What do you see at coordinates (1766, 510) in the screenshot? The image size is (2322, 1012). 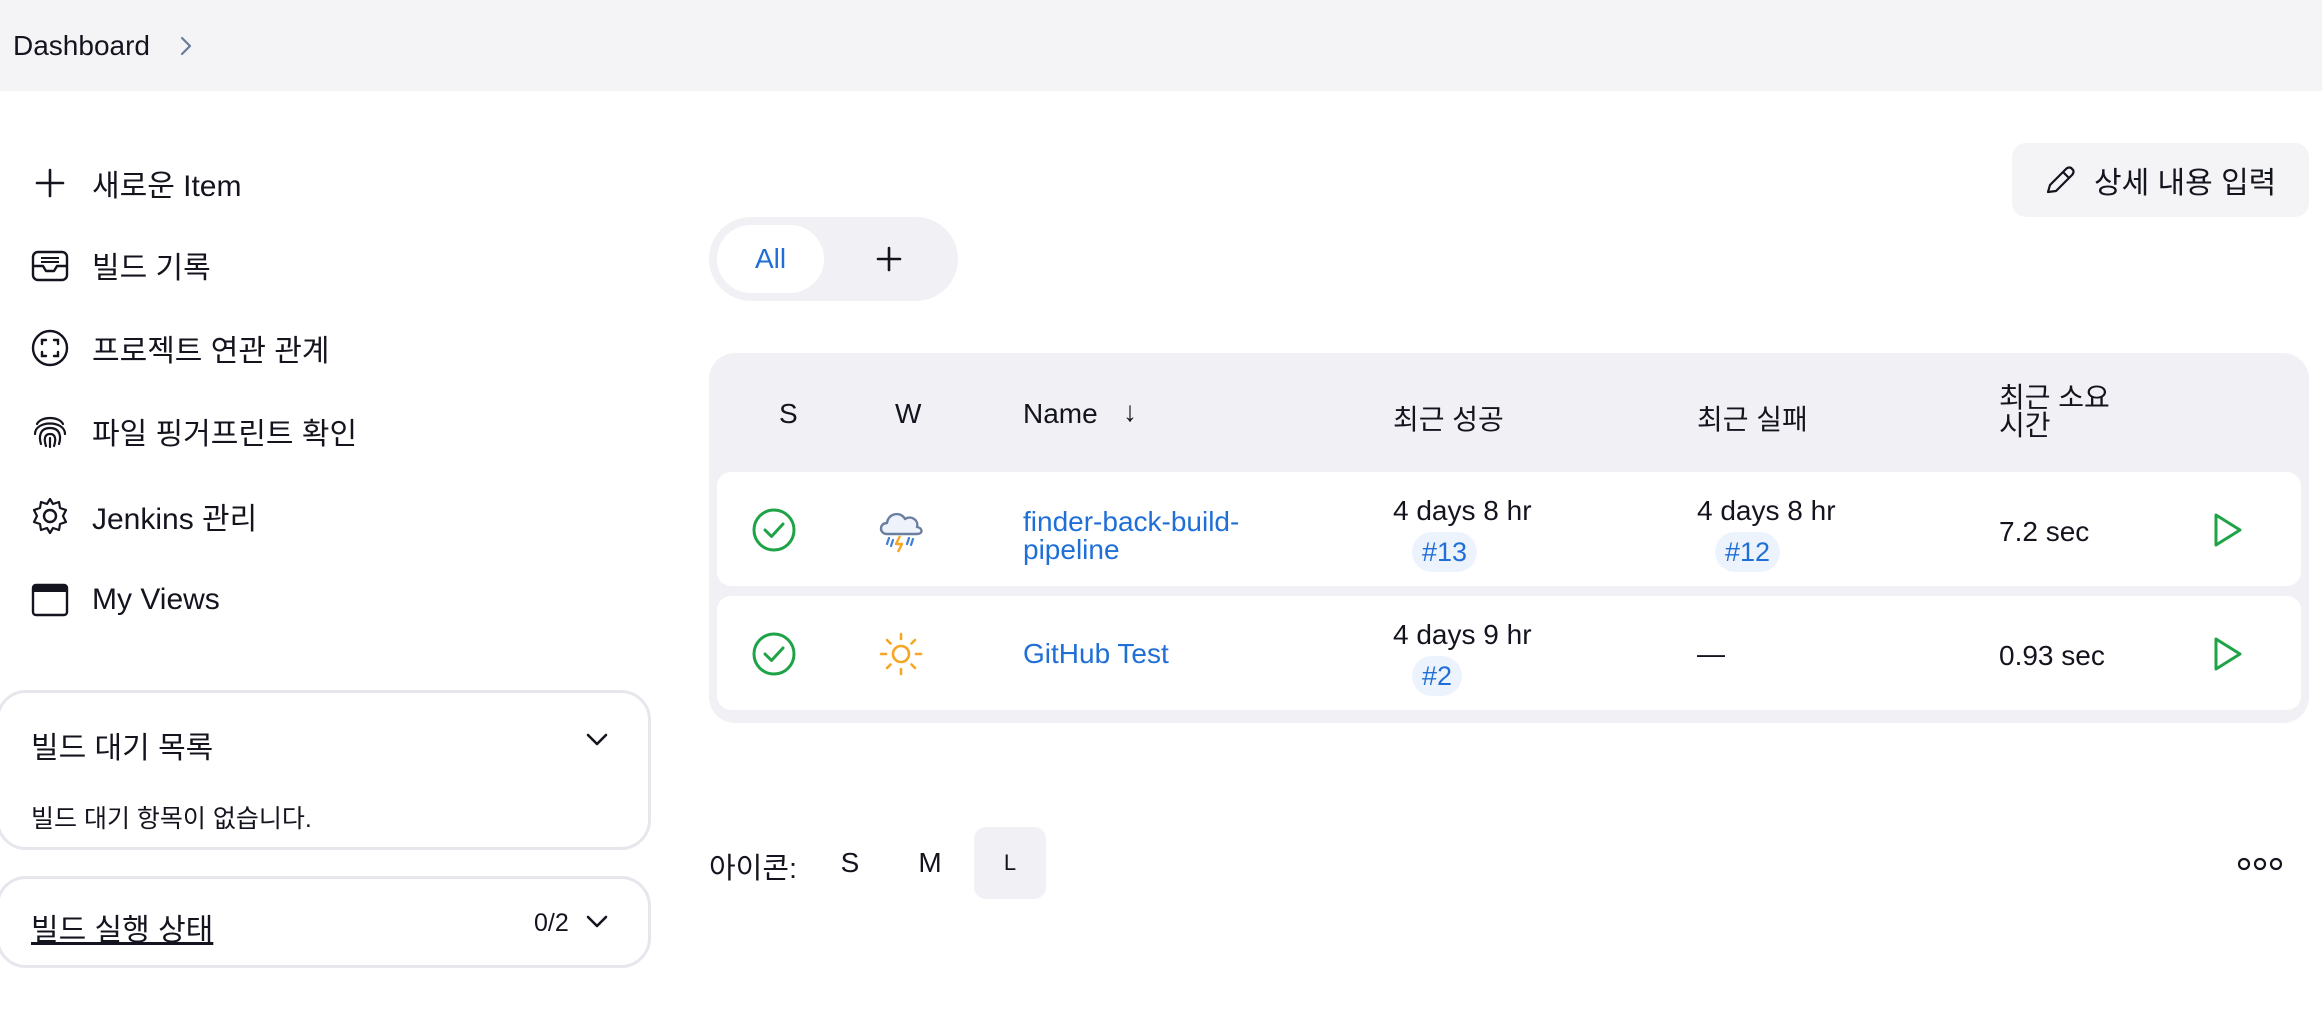 I see `last-failure-time: 4 days 8 hr` at bounding box center [1766, 510].